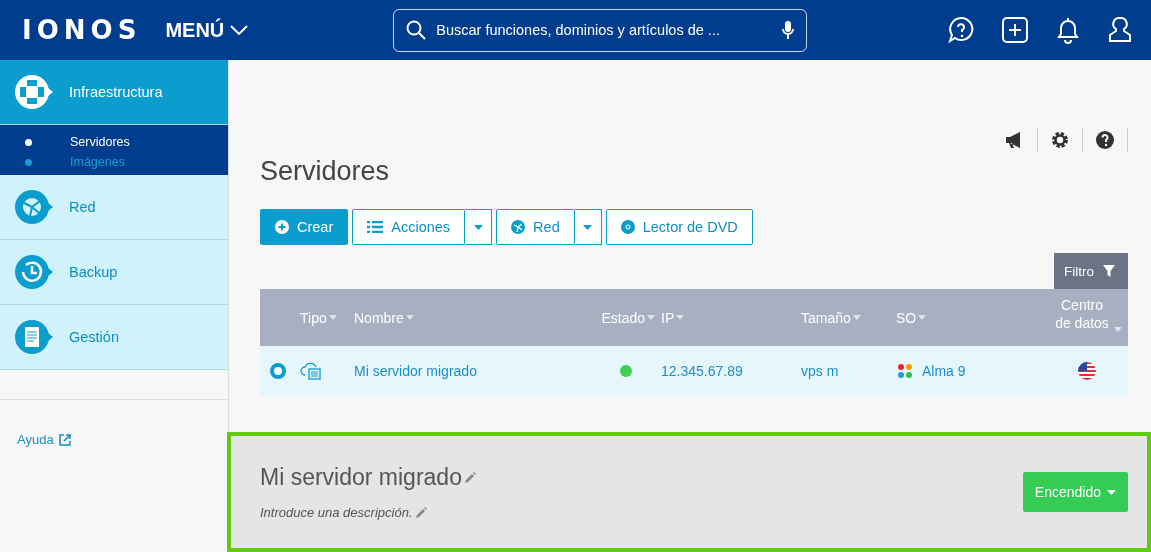 Image resolution: width=1151 pixels, height=552 pixels. What do you see at coordinates (1087, 371) in the screenshot?
I see `flag-icon` at bounding box center [1087, 371].